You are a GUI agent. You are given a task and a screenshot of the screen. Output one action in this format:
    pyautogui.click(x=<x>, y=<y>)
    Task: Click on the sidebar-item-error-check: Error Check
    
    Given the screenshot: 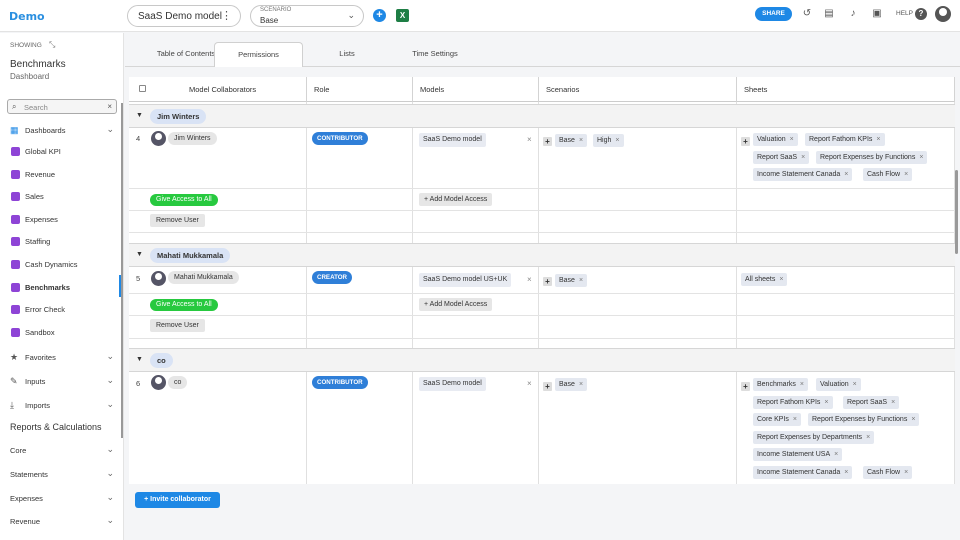 What is the action you would take?
    pyautogui.click(x=60, y=309)
    